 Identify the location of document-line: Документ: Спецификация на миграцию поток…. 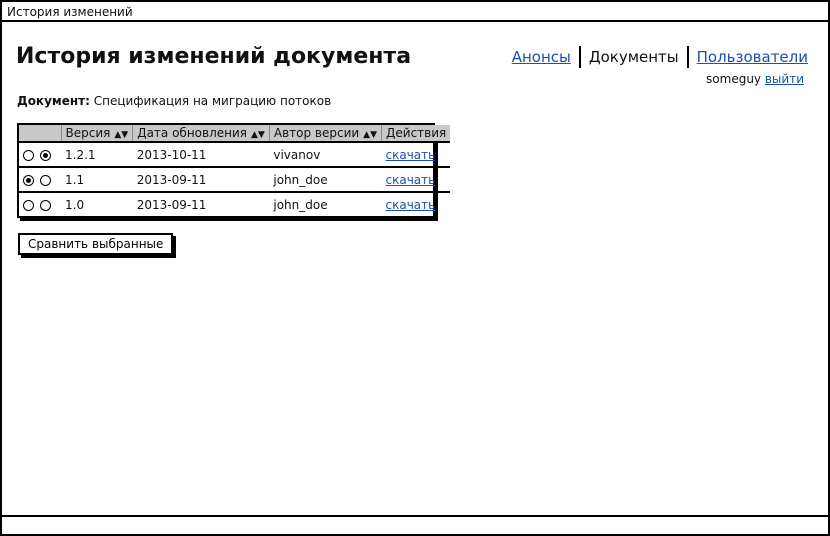
(174, 101).